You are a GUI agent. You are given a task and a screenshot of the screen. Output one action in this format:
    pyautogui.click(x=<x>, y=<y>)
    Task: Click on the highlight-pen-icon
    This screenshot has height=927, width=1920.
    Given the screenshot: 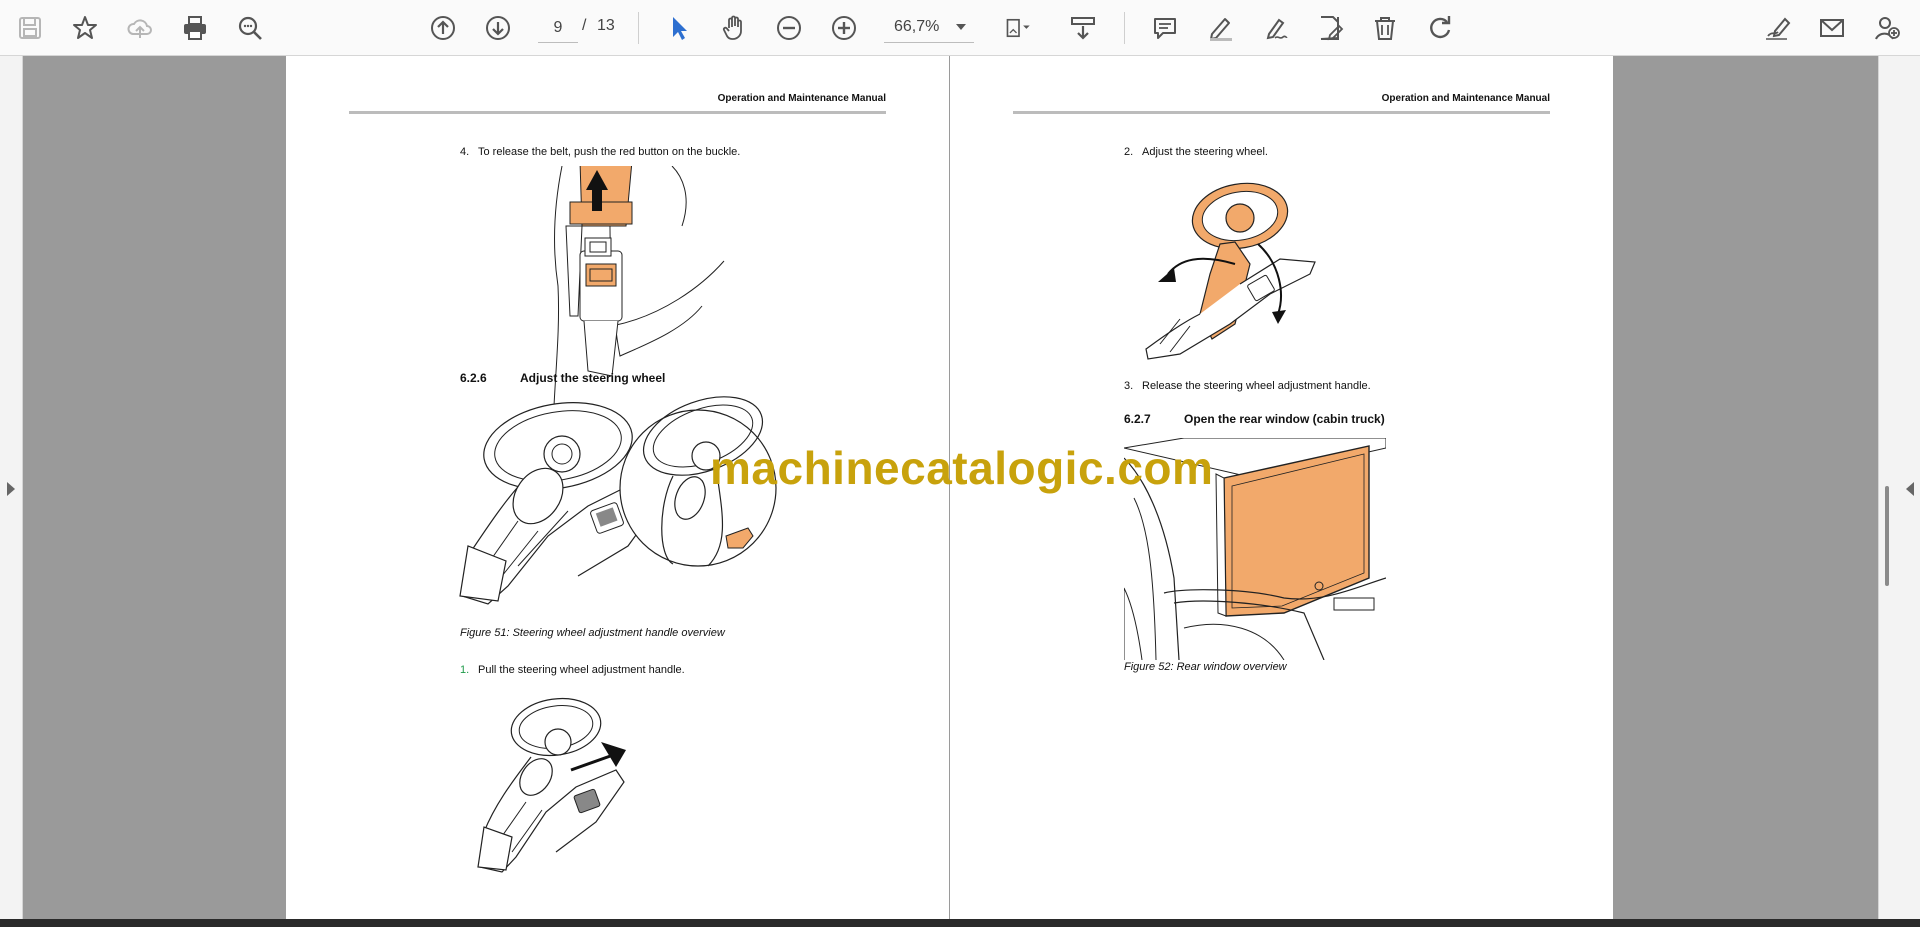 What is the action you would take?
    pyautogui.click(x=1220, y=28)
    